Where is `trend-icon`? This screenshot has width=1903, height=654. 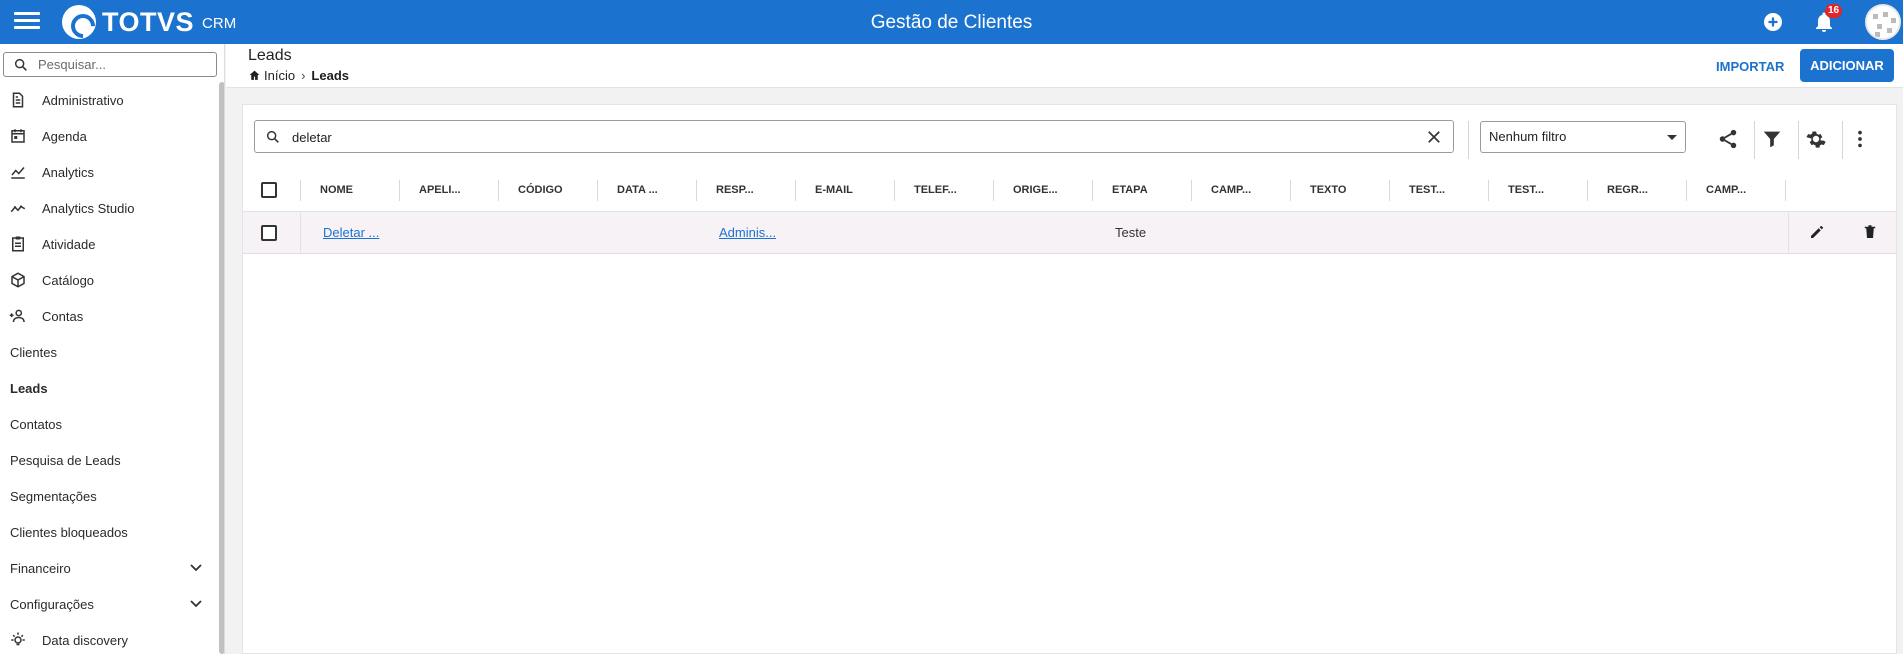
trend-icon is located at coordinates (18, 209).